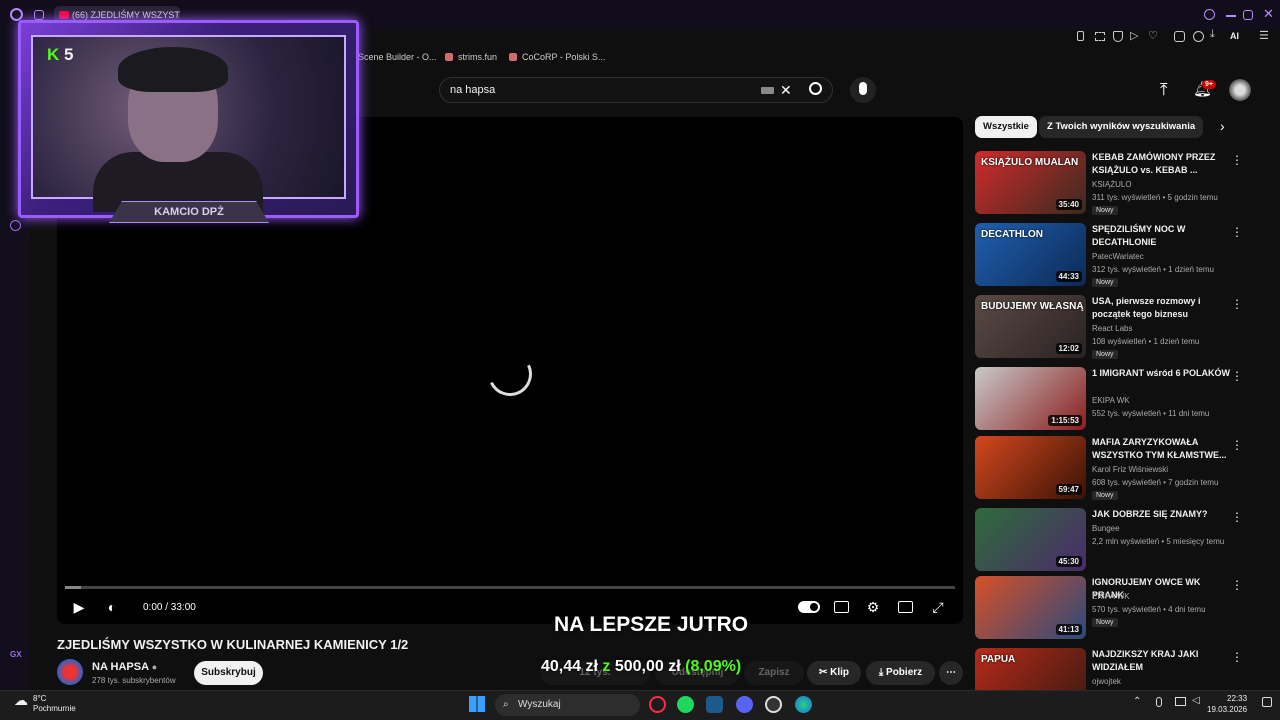 The width and height of the screenshot is (1280, 720). Describe the element at coordinates (1180, 701) in the screenshot. I see `tray-network-icon` at that location.